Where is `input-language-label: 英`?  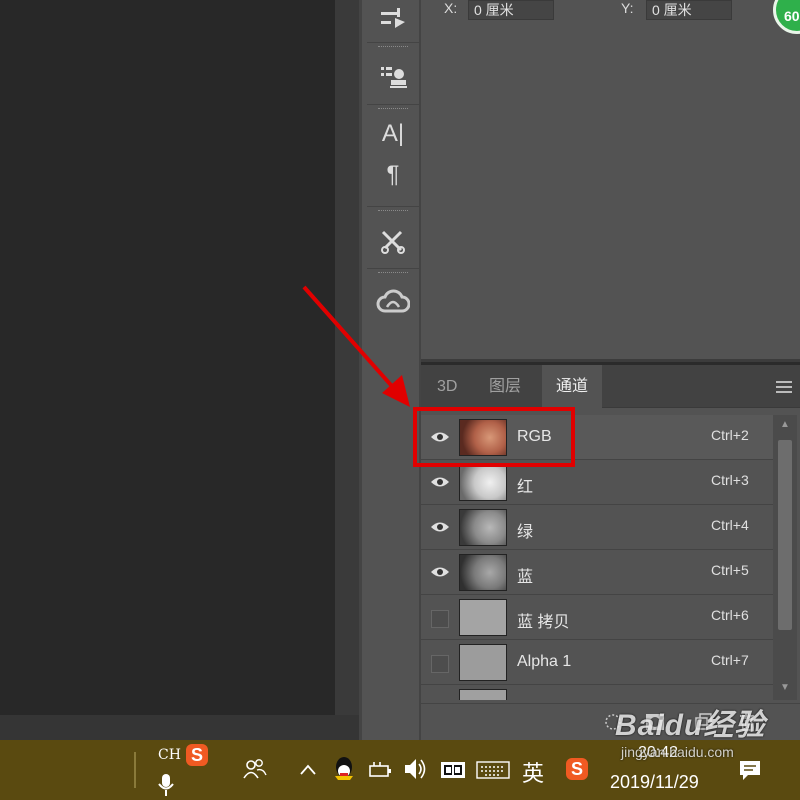
input-language-label: 英 is located at coordinates (533, 772).